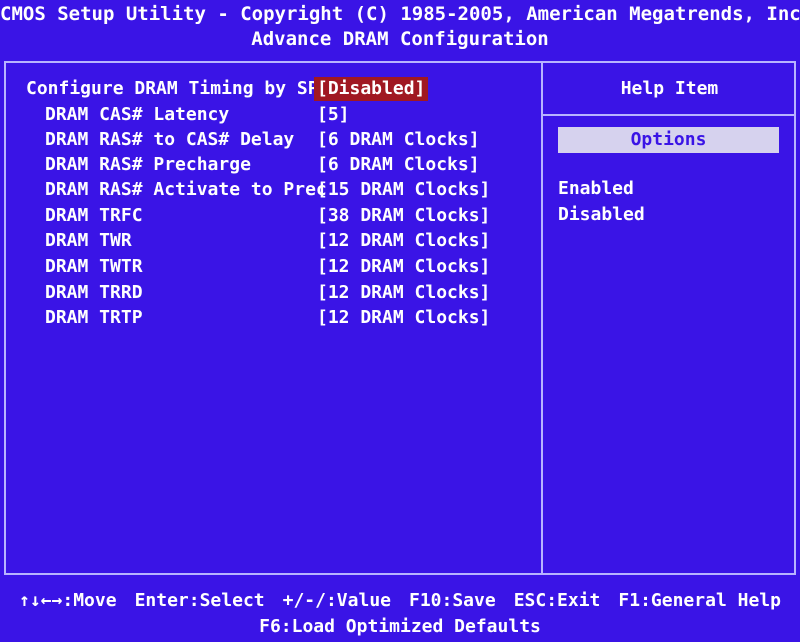 The image size is (800, 642). What do you see at coordinates (270, 318) in the screenshot?
I see `setting-row-trtp: DRAM TRTP [12 DRAM Clocks]` at bounding box center [270, 318].